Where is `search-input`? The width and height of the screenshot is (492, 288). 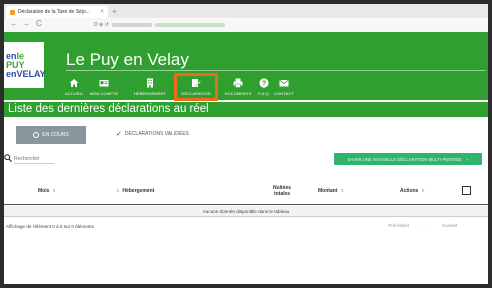
search-input is located at coordinates (34, 159).